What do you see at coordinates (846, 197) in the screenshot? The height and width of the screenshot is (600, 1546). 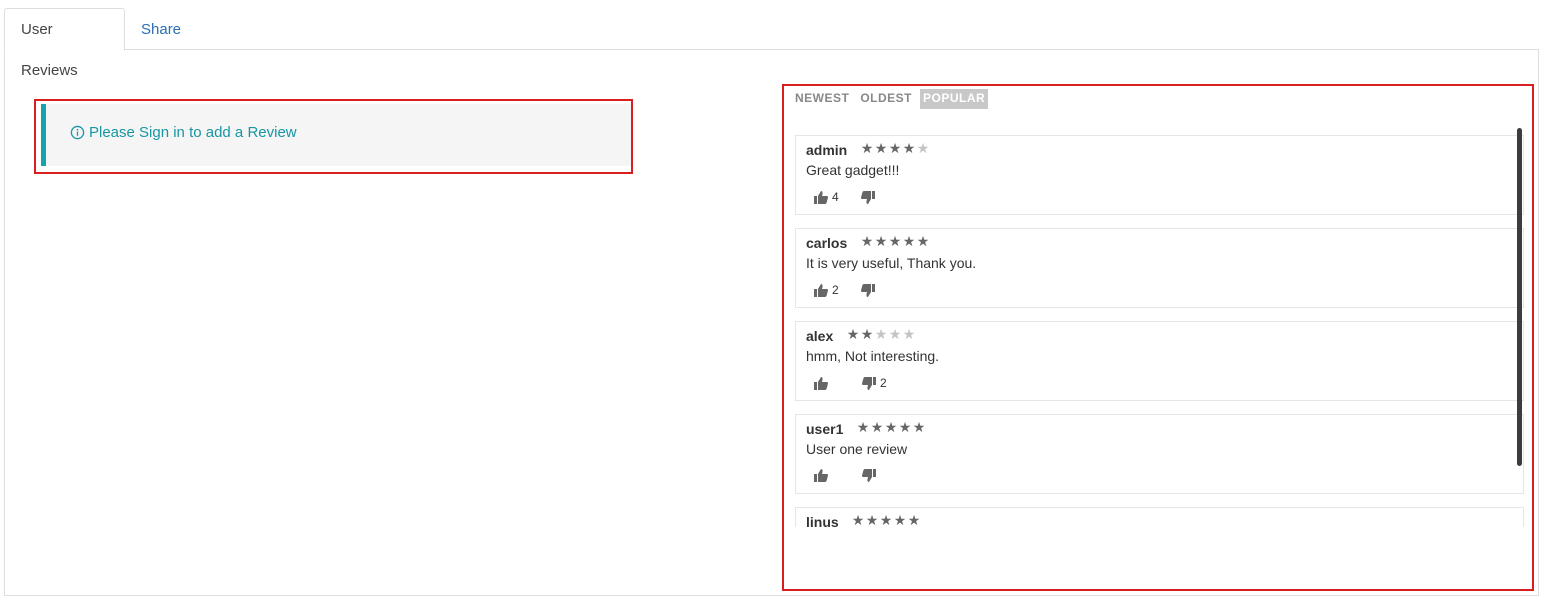 I see `review-votes: 4` at bounding box center [846, 197].